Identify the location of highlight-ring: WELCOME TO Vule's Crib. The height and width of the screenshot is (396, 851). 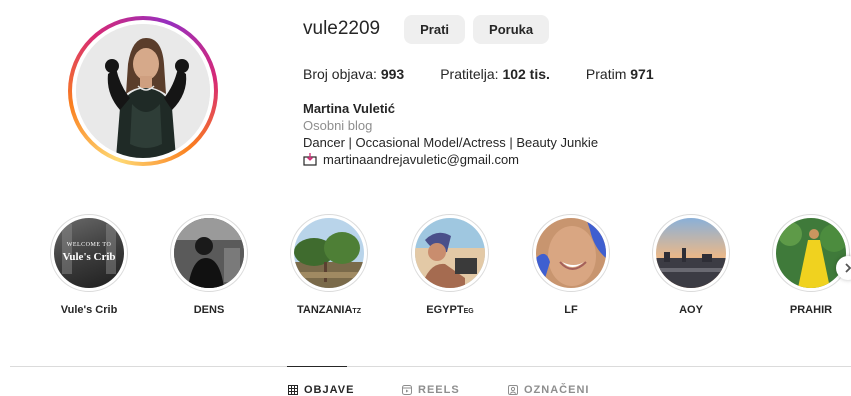
(89, 253).